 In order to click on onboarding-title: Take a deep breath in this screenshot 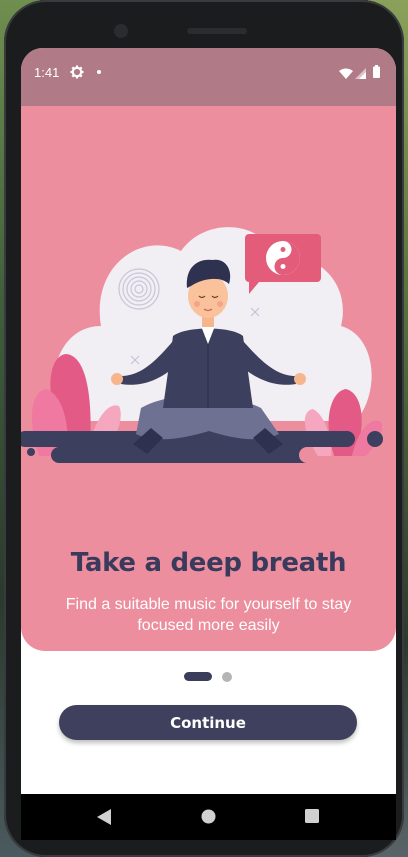, I will do `click(208, 563)`.